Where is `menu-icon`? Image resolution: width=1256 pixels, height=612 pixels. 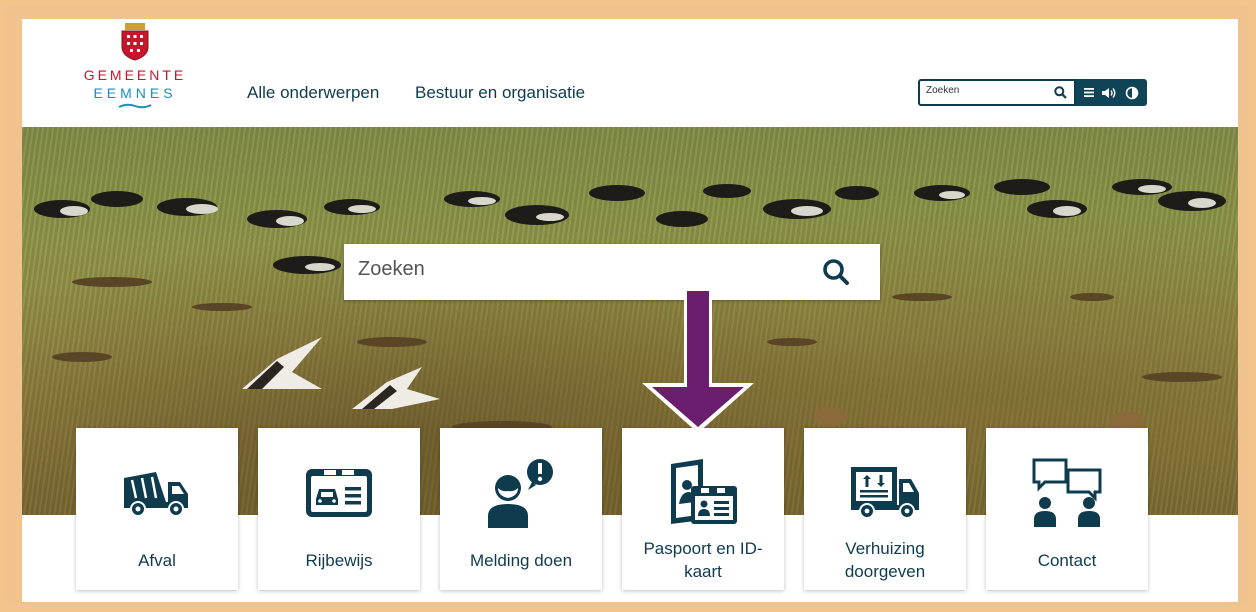 menu-icon is located at coordinates (1088, 92).